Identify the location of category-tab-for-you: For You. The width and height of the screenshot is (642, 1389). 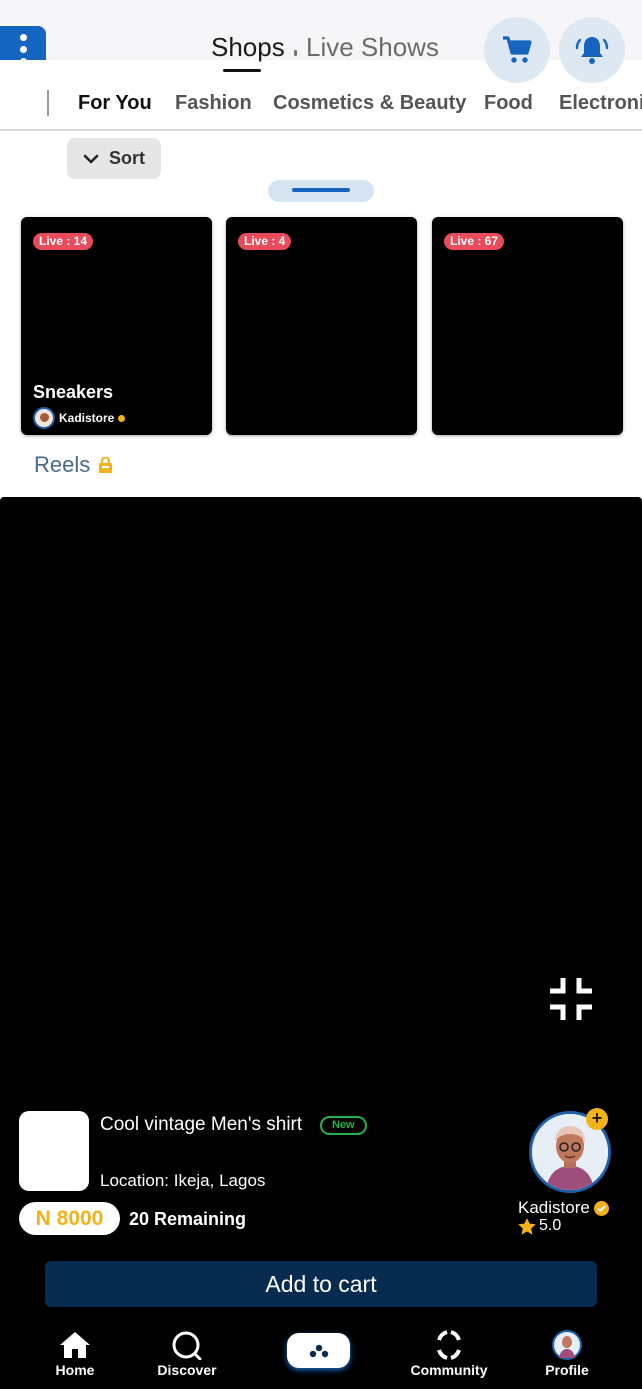
(115, 103).